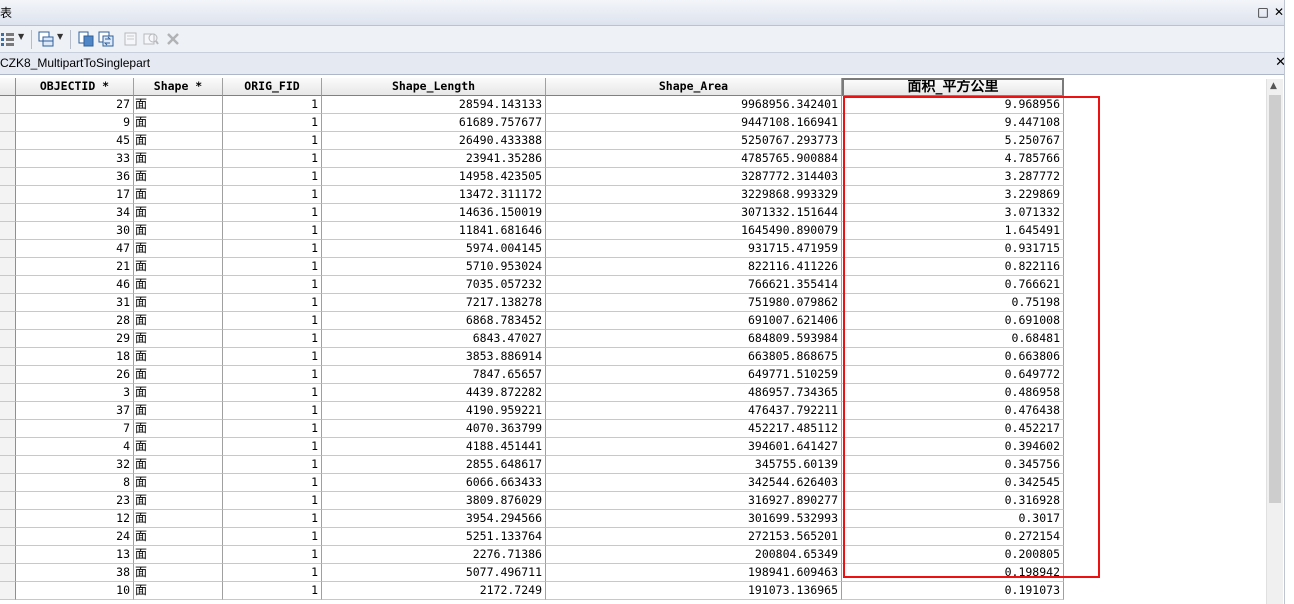  What do you see at coordinates (434, 321) in the screenshot?
I see `cell-shape-length: 6868.783452` at bounding box center [434, 321].